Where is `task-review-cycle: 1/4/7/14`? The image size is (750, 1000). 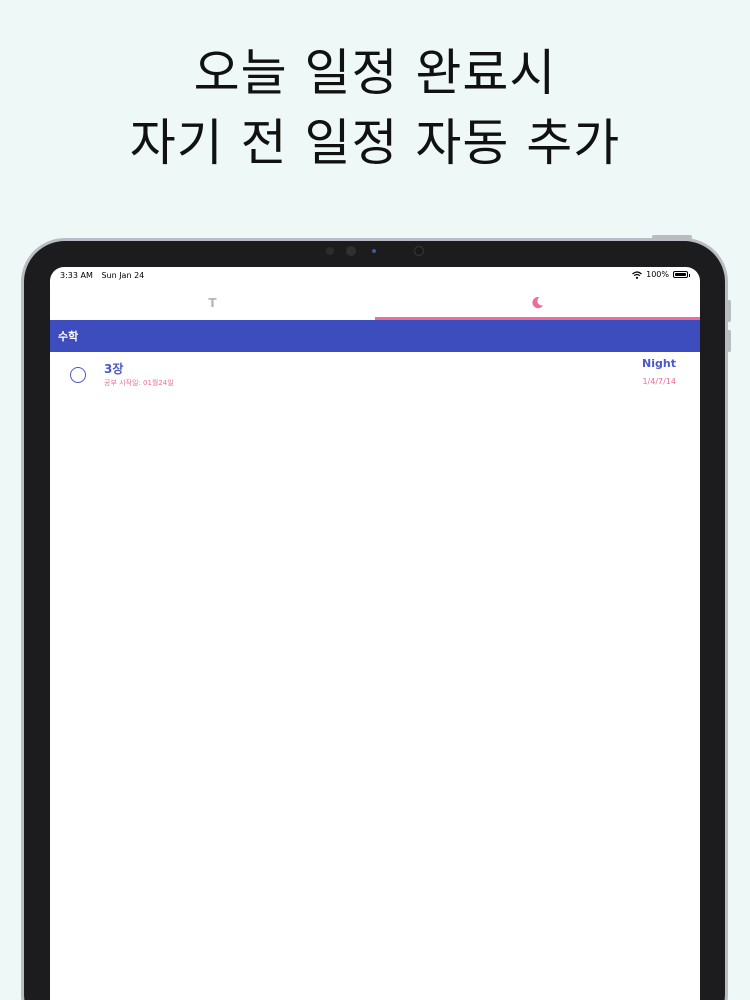
task-review-cycle: 1/4/7/14 is located at coordinates (659, 381).